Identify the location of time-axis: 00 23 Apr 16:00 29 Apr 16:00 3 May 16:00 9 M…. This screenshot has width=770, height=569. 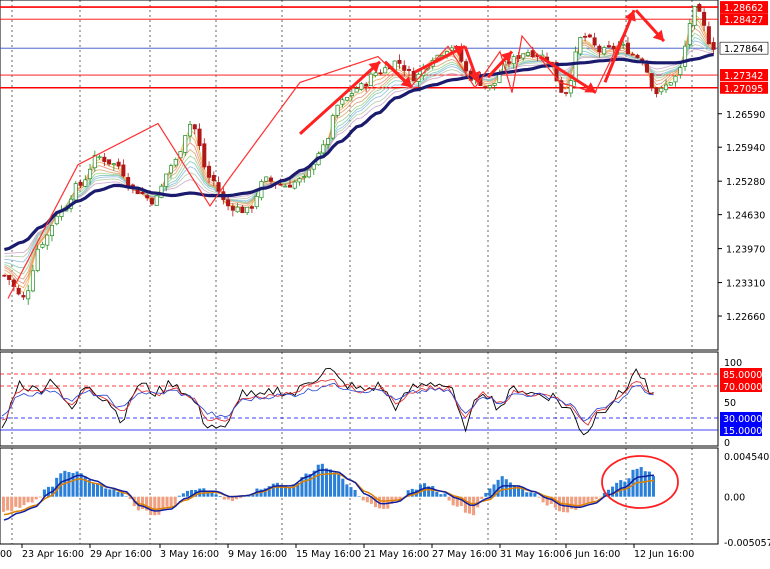
(347, 552).